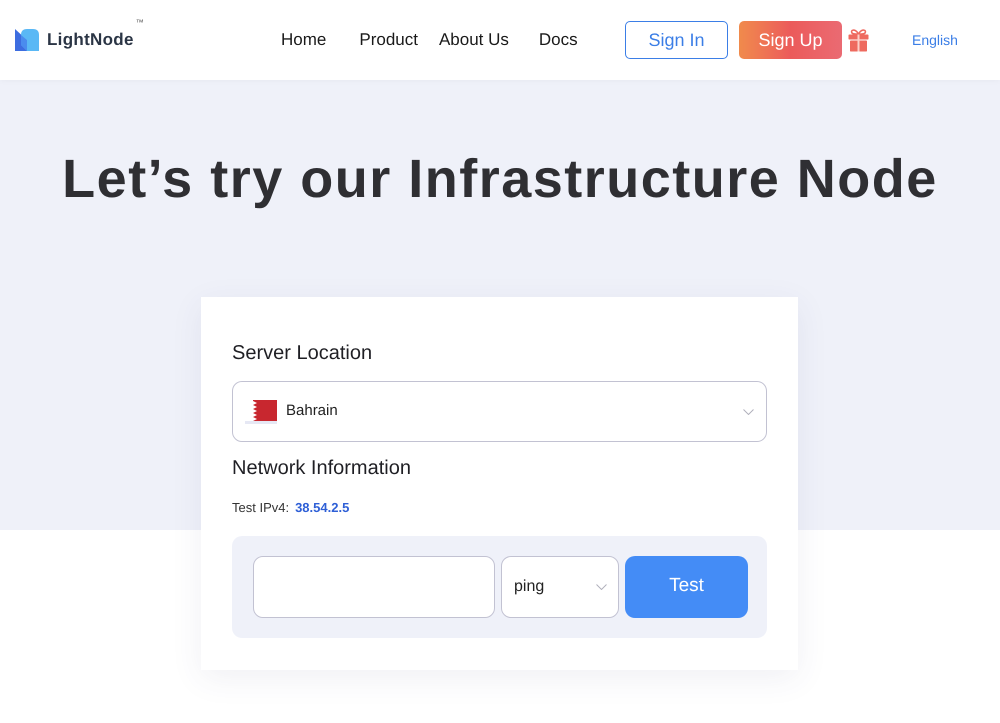 Image resolution: width=1000 pixels, height=723 pixels. Describe the element at coordinates (560, 587) in the screenshot. I see `method-select: ping` at that location.